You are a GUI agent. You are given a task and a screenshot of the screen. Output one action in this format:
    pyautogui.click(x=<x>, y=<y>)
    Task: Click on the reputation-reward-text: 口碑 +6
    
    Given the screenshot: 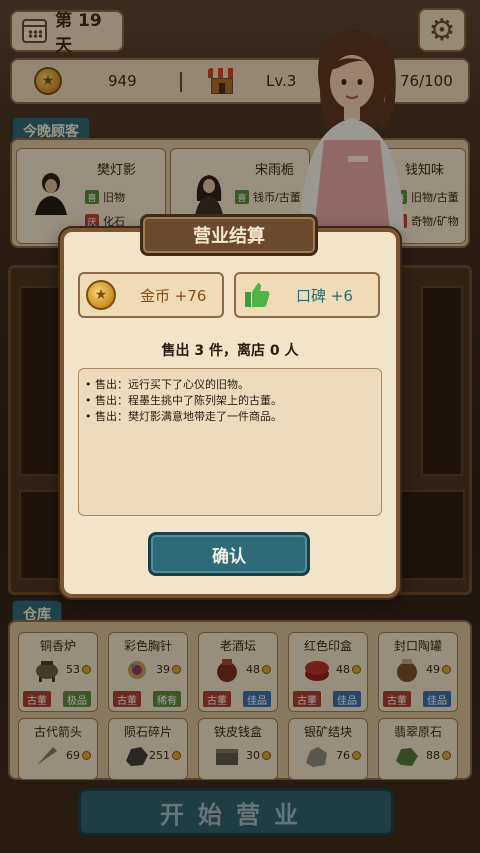 What is the action you would take?
    pyautogui.click(x=324, y=295)
    